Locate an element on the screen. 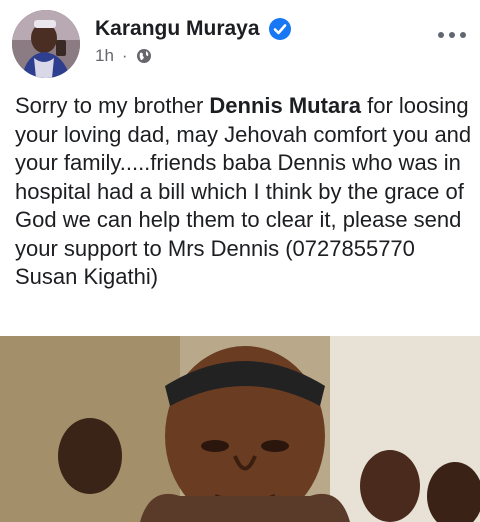 This screenshot has height=522, width=480. post-text-start: Sorry to my brother is located at coordinates (112, 105).